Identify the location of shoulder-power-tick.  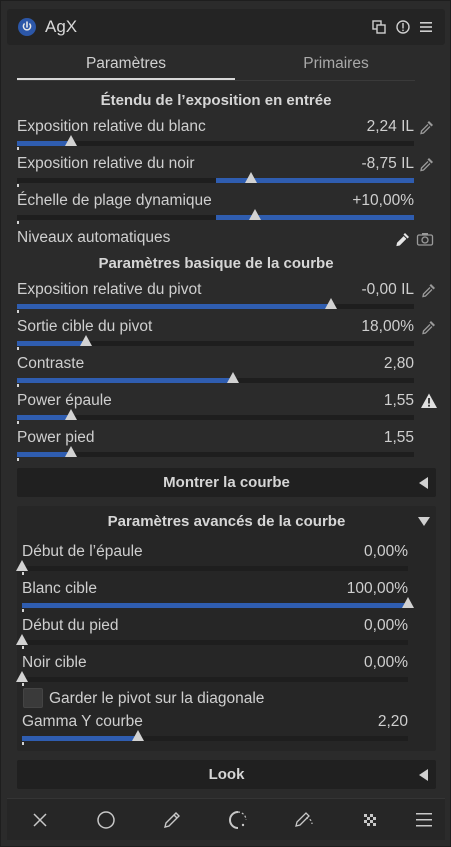
(18, 422).